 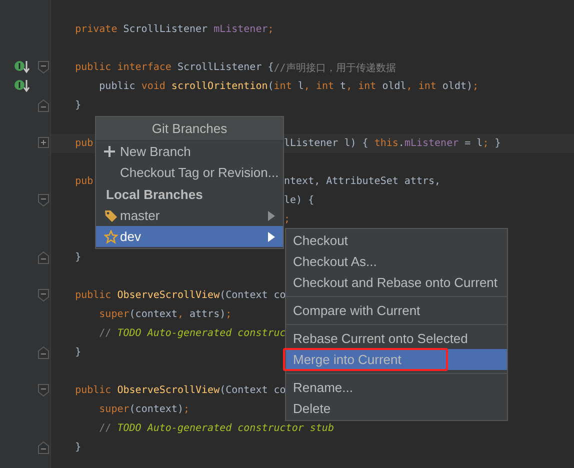 What do you see at coordinates (457, 86) in the screenshot?
I see `code-text: oldt)` at bounding box center [457, 86].